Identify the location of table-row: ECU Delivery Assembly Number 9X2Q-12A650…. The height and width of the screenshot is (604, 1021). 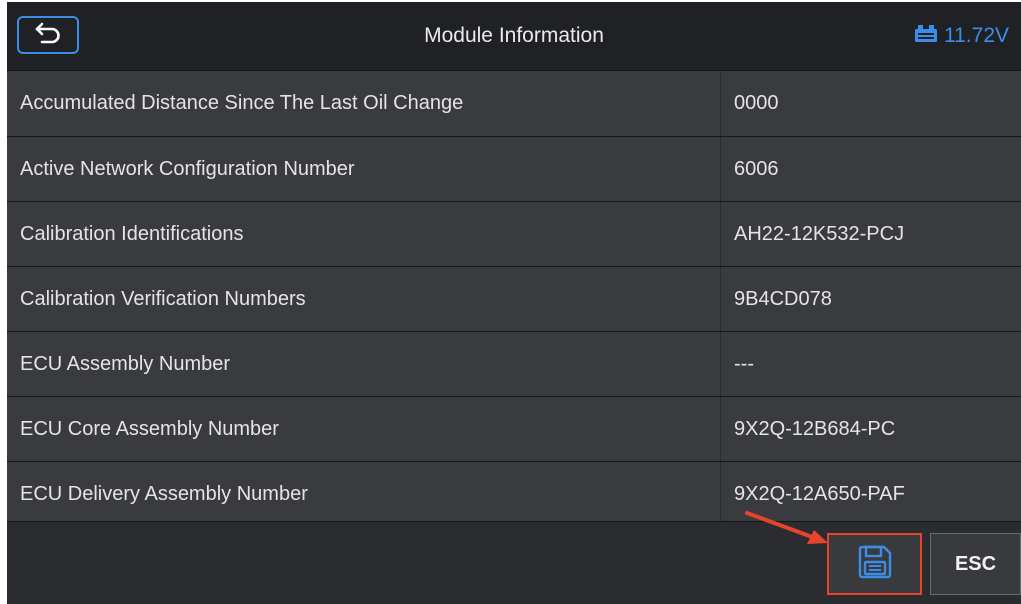
(514, 493).